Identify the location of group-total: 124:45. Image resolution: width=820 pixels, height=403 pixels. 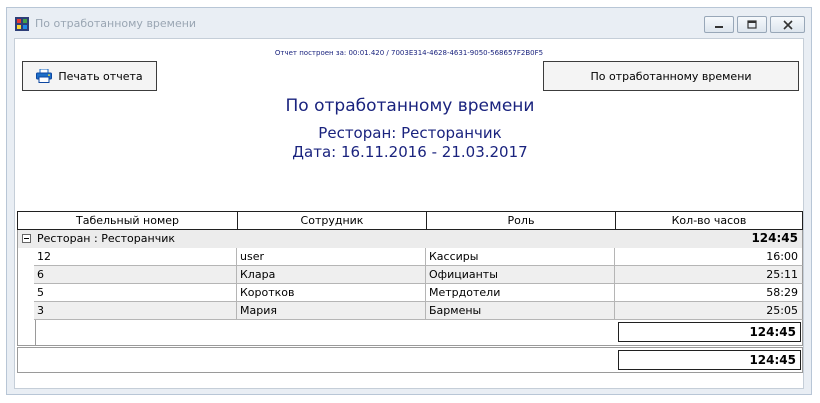
(774, 238).